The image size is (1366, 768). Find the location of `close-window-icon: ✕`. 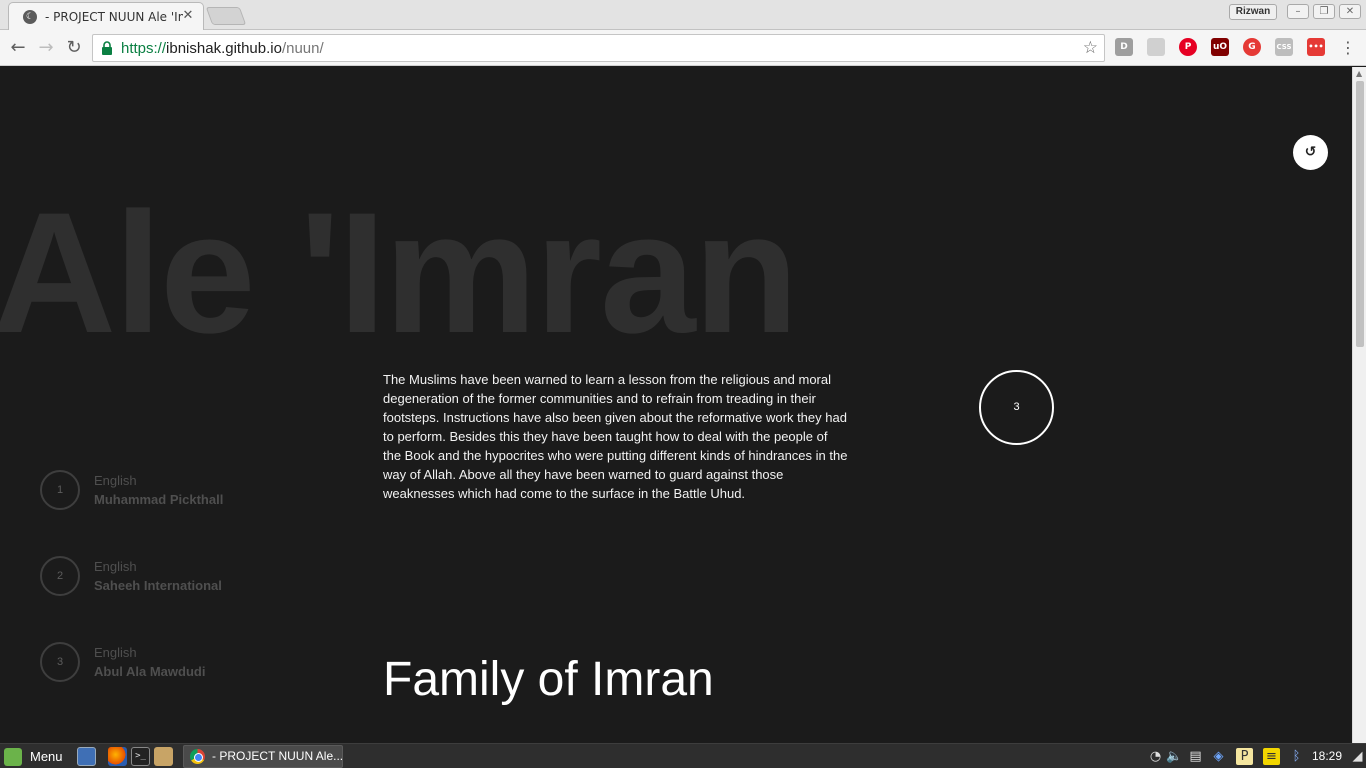

close-window-icon: ✕ is located at coordinates (1350, 11).